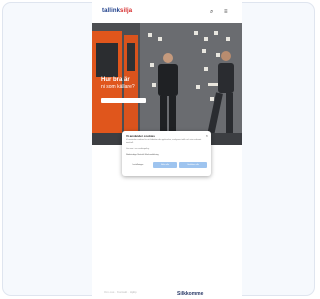 The height and width of the screenshot is (299, 320). Describe the element at coordinates (165, 165) in the screenshot. I see `reject-all-button: Neka alla` at that location.